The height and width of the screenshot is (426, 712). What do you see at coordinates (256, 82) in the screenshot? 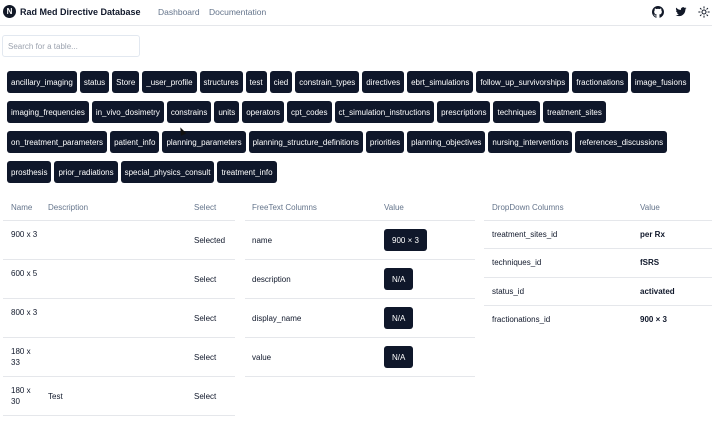
I see `table-chip: test` at bounding box center [256, 82].